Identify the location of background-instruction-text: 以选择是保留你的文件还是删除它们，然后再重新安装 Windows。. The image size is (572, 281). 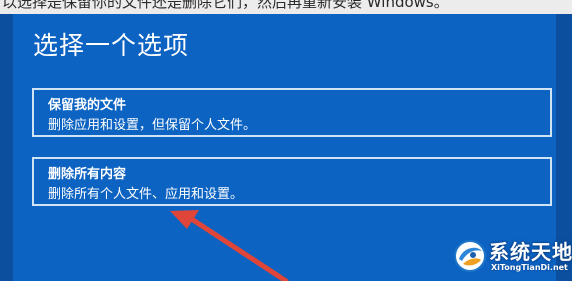
(225, 5).